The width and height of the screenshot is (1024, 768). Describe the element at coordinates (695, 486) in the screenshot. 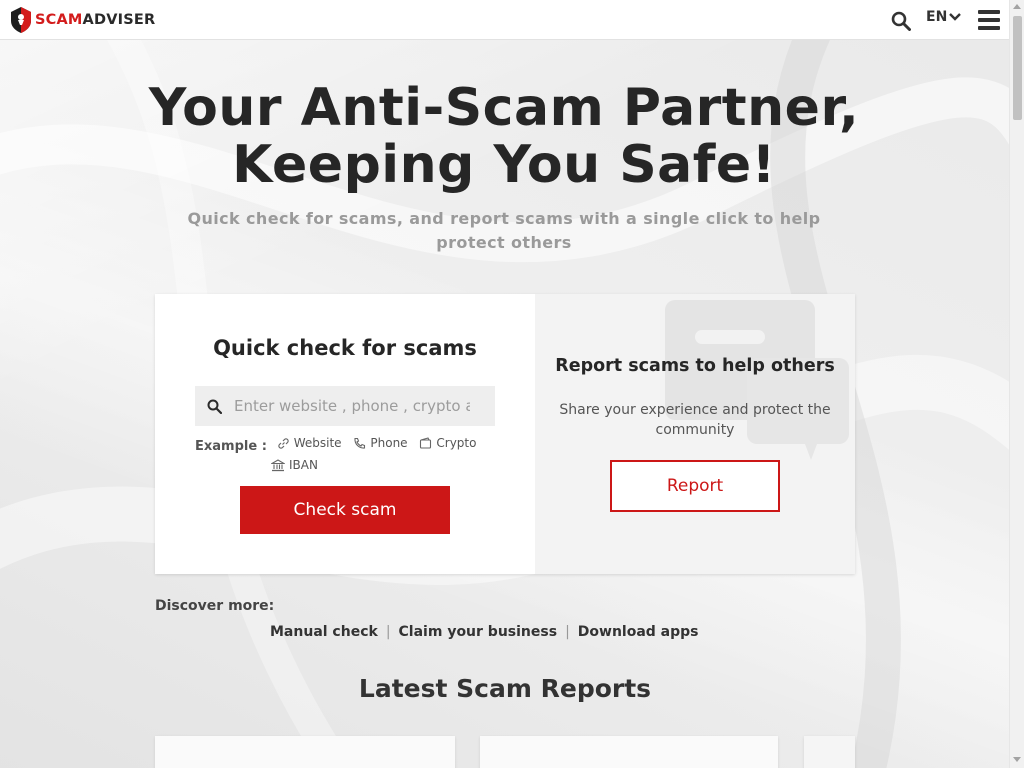

I see `report-button: Report` at that location.